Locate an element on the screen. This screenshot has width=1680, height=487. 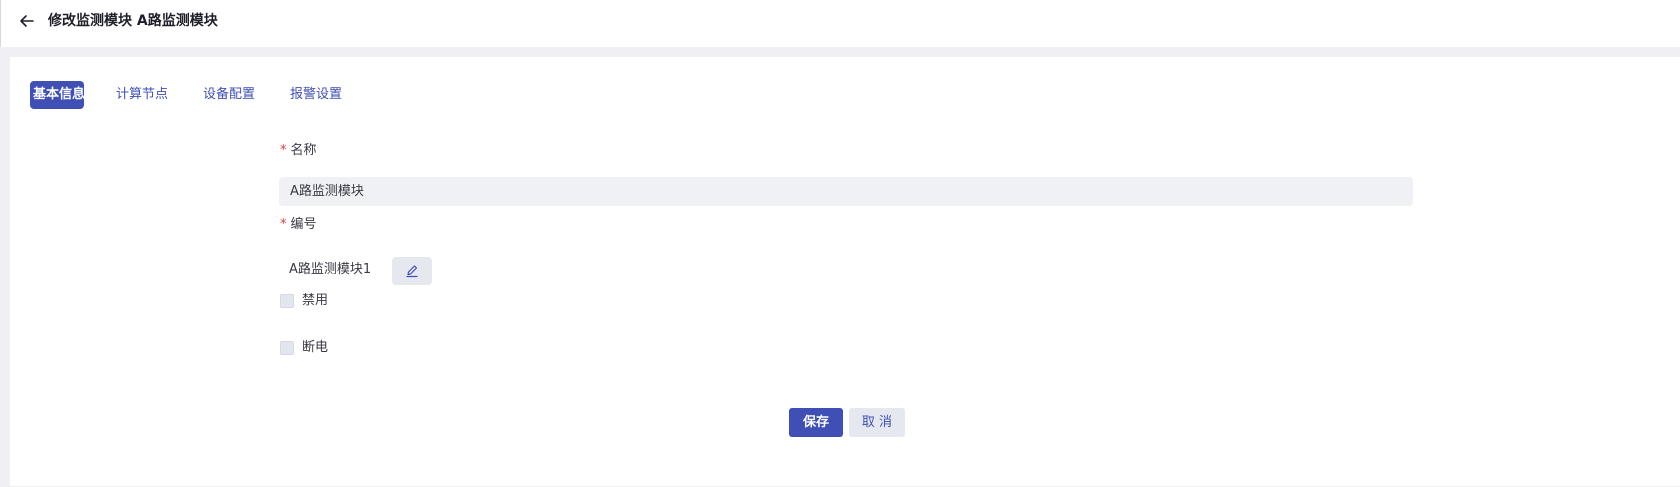
arrow-left-icon is located at coordinates (27, 21).